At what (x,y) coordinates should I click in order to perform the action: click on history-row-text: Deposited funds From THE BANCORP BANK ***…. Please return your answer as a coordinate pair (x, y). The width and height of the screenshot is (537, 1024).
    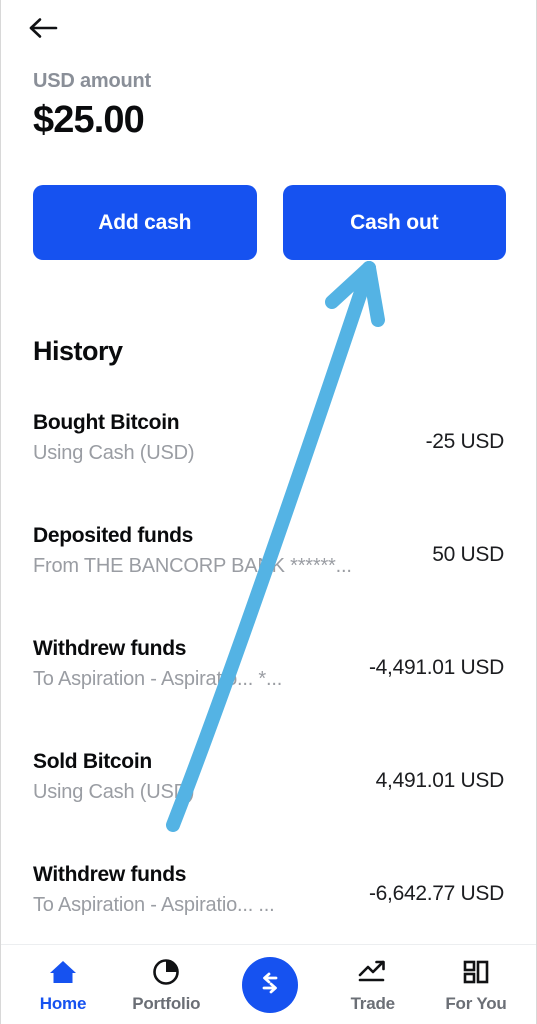
    Looking at the image, I should click on (192, 546).